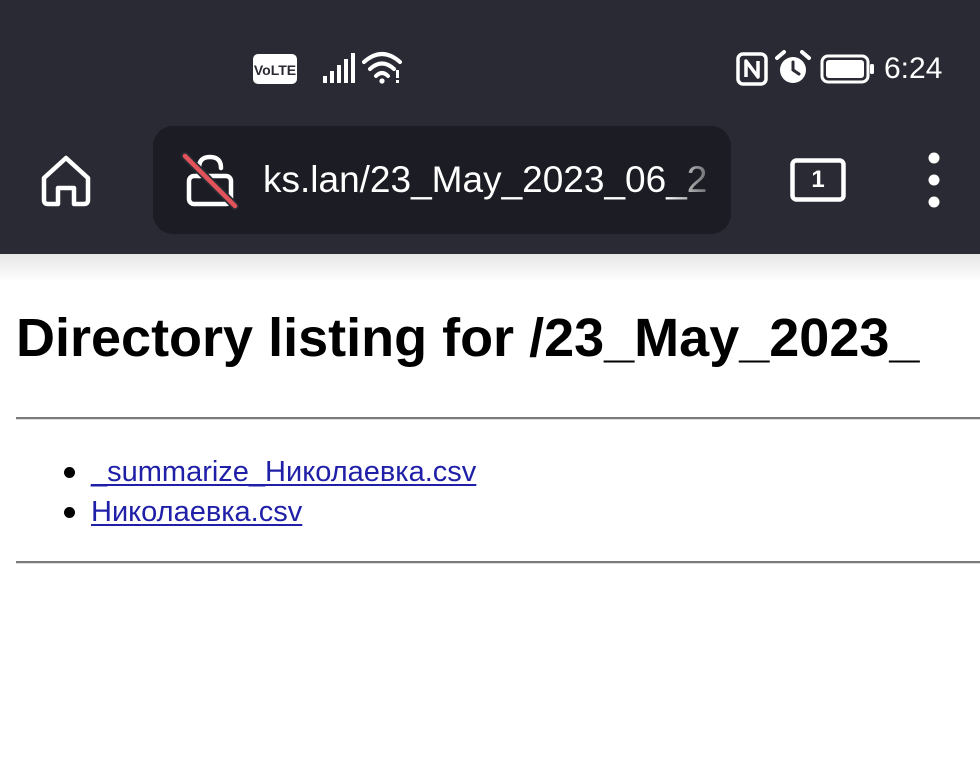 The width and height of the screenshot is (980, 778). What do you see at coordinates (339, 68) in the screenshot?
I see `signal-icon` at bounding box center [339, 68].